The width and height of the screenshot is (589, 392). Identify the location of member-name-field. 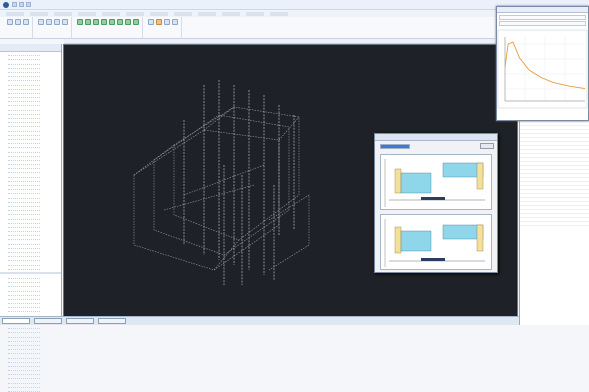
(395, 146).